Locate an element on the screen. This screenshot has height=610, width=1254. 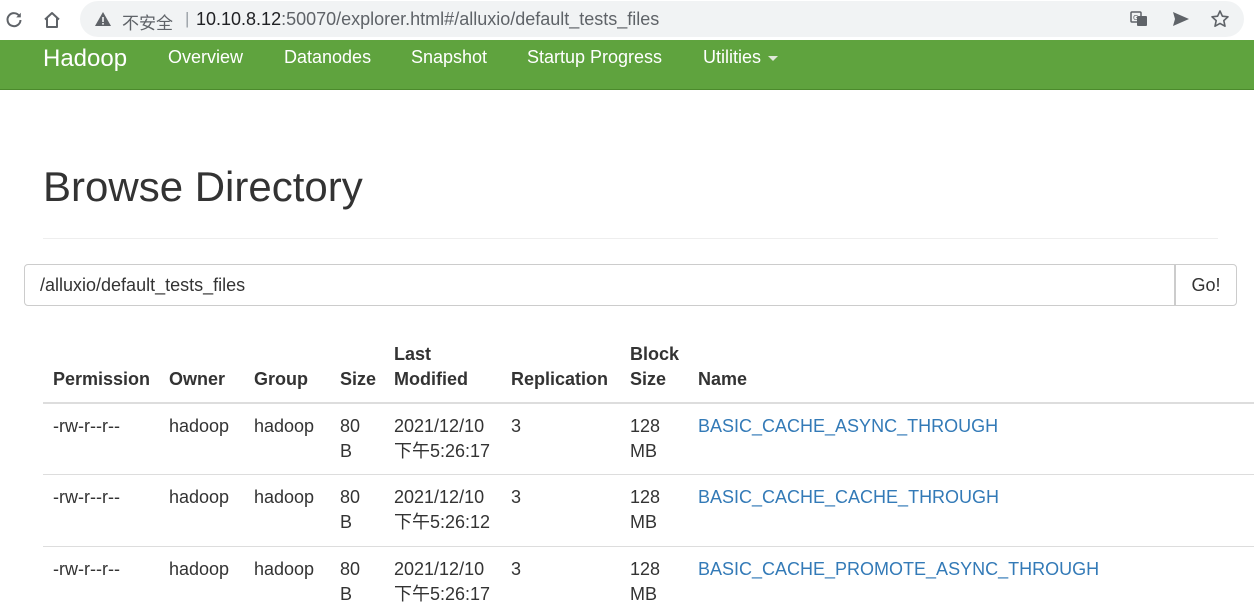
header-divider is located at coordinates (648, 403).